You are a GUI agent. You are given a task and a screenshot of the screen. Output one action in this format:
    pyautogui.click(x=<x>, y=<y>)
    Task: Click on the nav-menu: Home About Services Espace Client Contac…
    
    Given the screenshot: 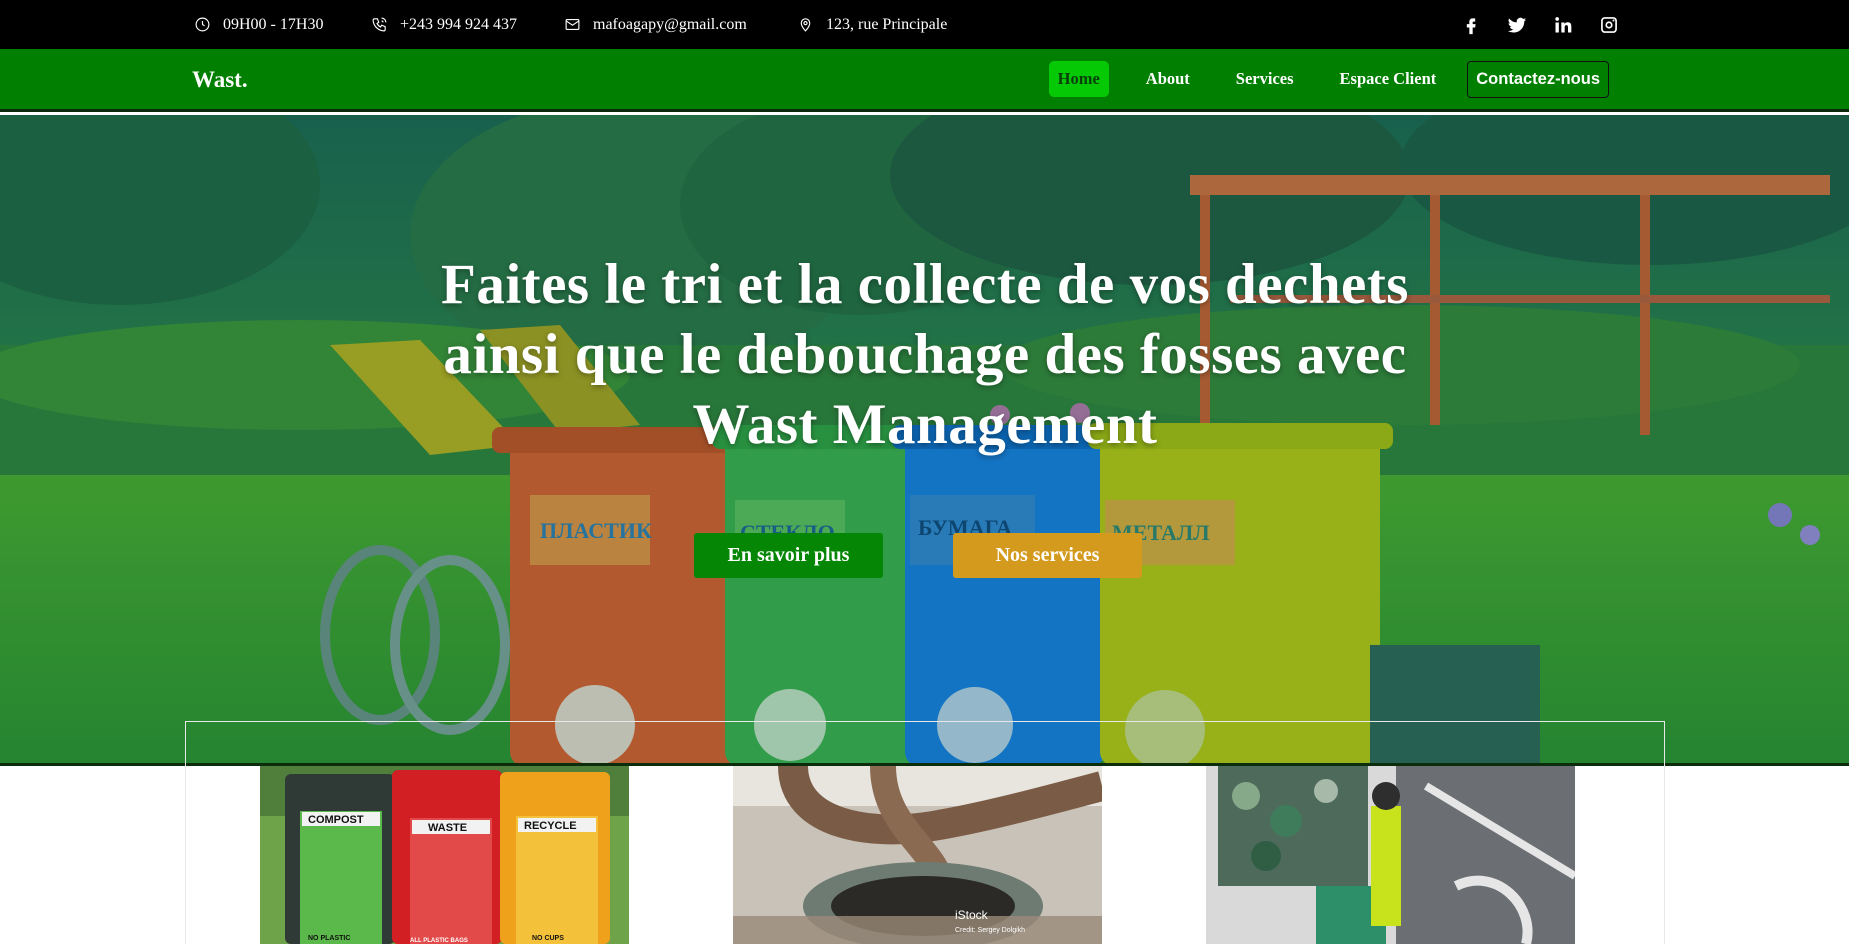 What is the action you would take?
    pyautogui.click(x=1315, y=79)
    